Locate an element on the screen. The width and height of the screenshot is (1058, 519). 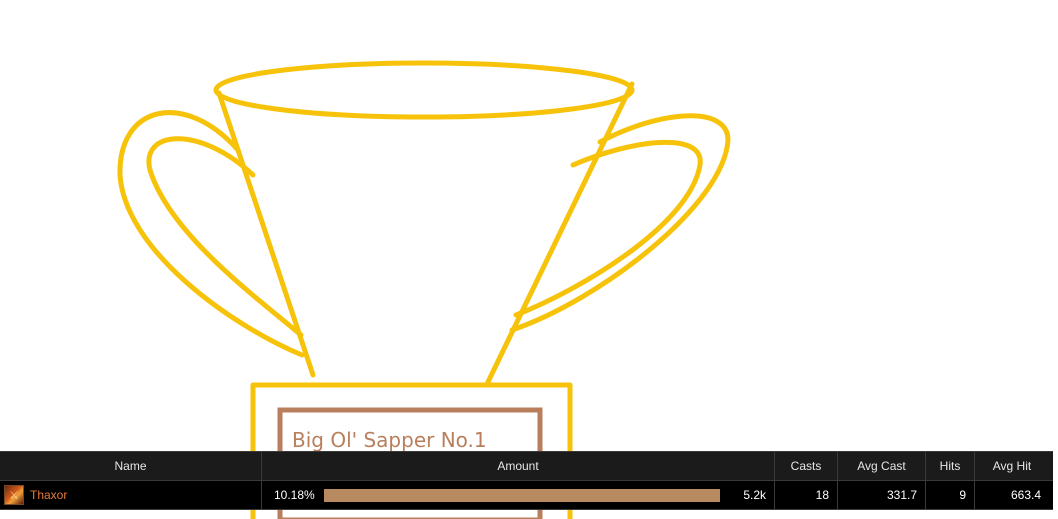
left-handle-inner is located at coordinates (225, 237).